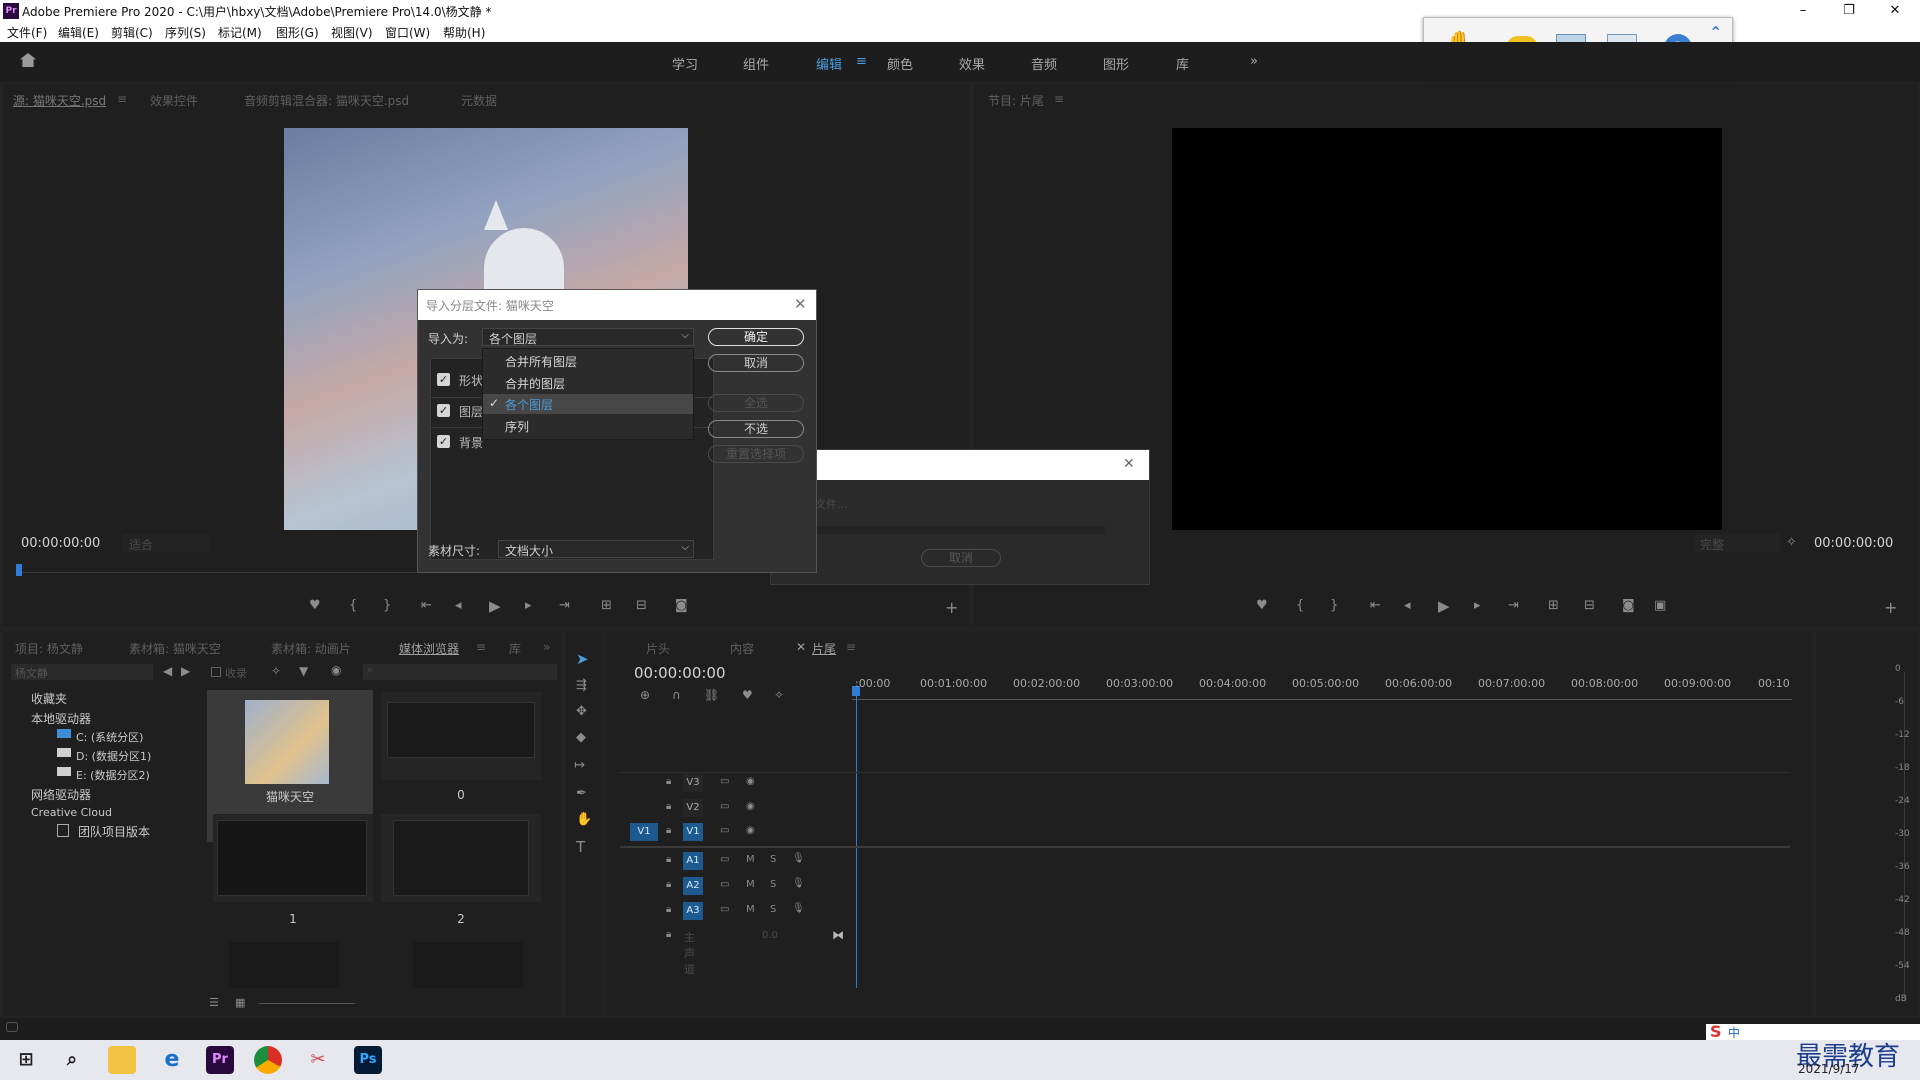 The image size is (1920, 1080). What do you see at coordinates (1853, 543) in the screenshot?
I see `program-timecode: 00:00:00:00` at bounding box center [1853, 543].